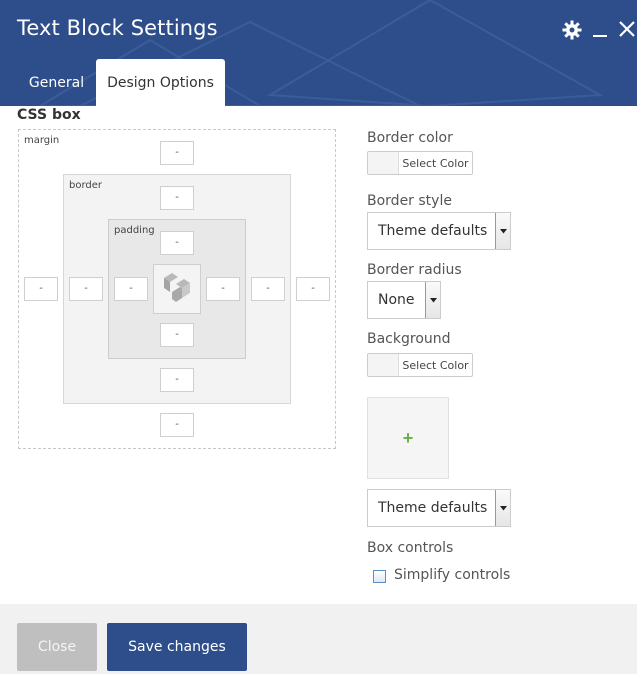  What do you see at coordinates (177, 425) in the screenshot?
I see `margin-bottom-input: -` at bounding box center [177, 425].